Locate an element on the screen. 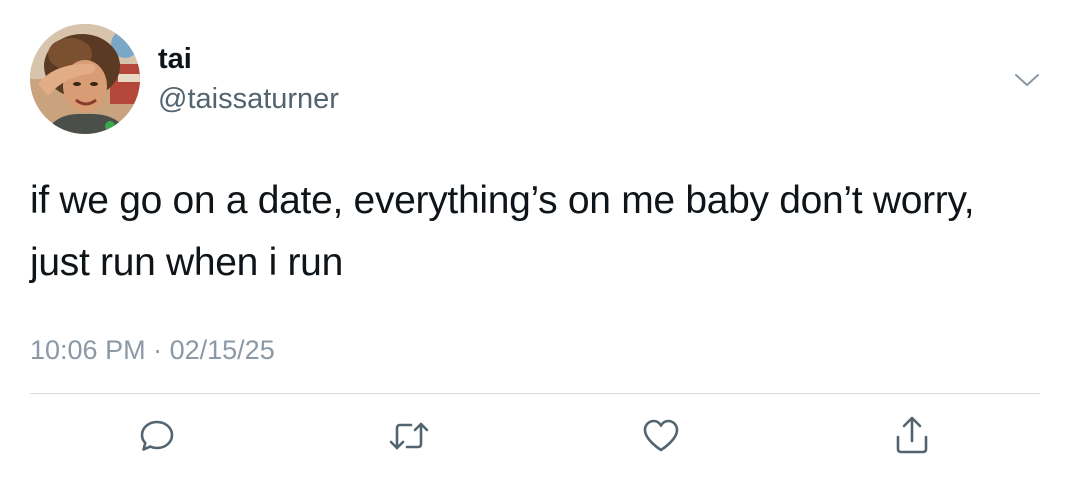  more-options-button is located at coordinates (1027, 80).